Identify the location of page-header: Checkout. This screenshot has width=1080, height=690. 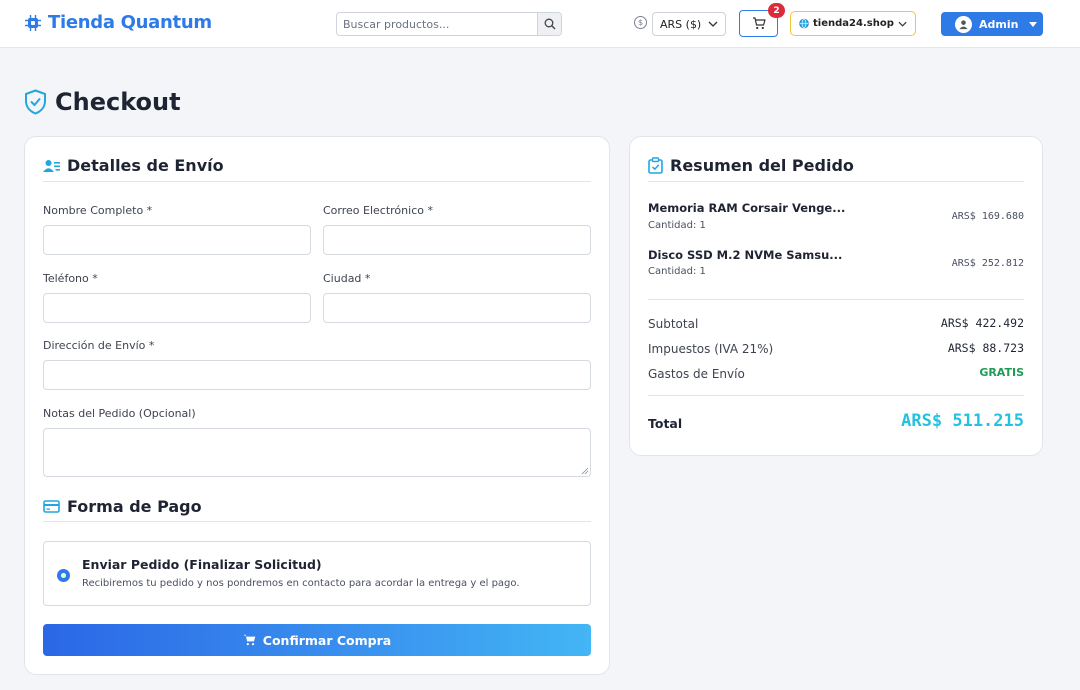
(102, 102).